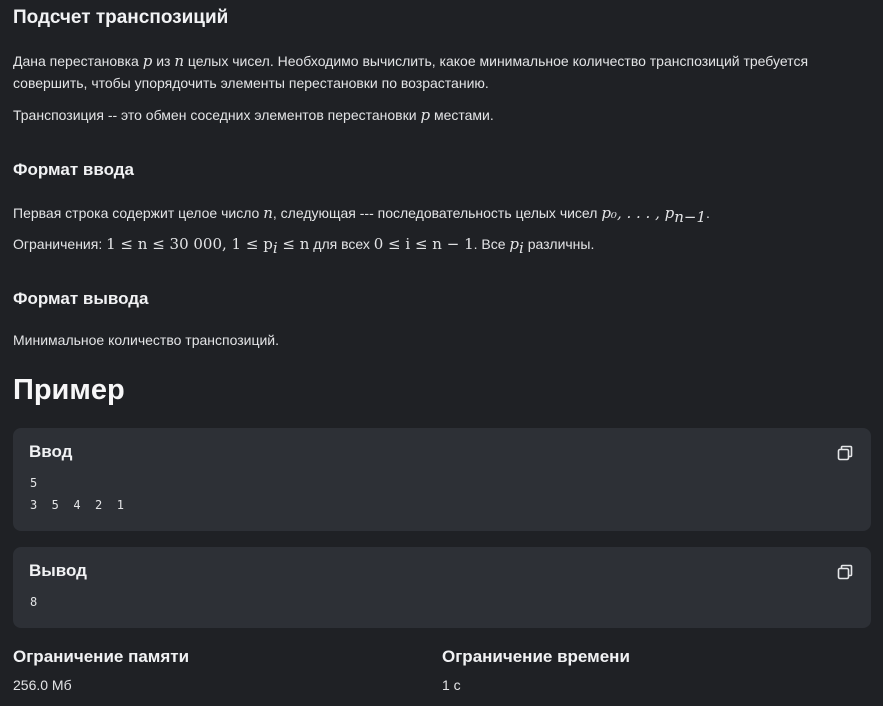  Describe the element at coordinates (462, 115) in the screenshot. I see `statement-text: местами.` at that location.